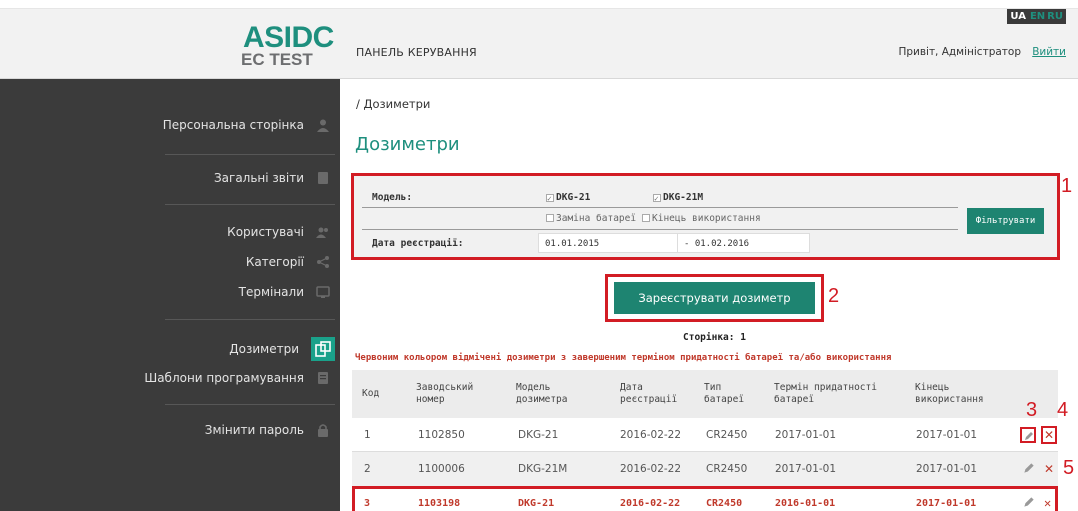 Image resolution: width=1078 pixels, height=511 pixels. Describe the element at coordinates (284, 292) in the screenshot. I see `sidebar-item-terminals: Термінали` at that location.